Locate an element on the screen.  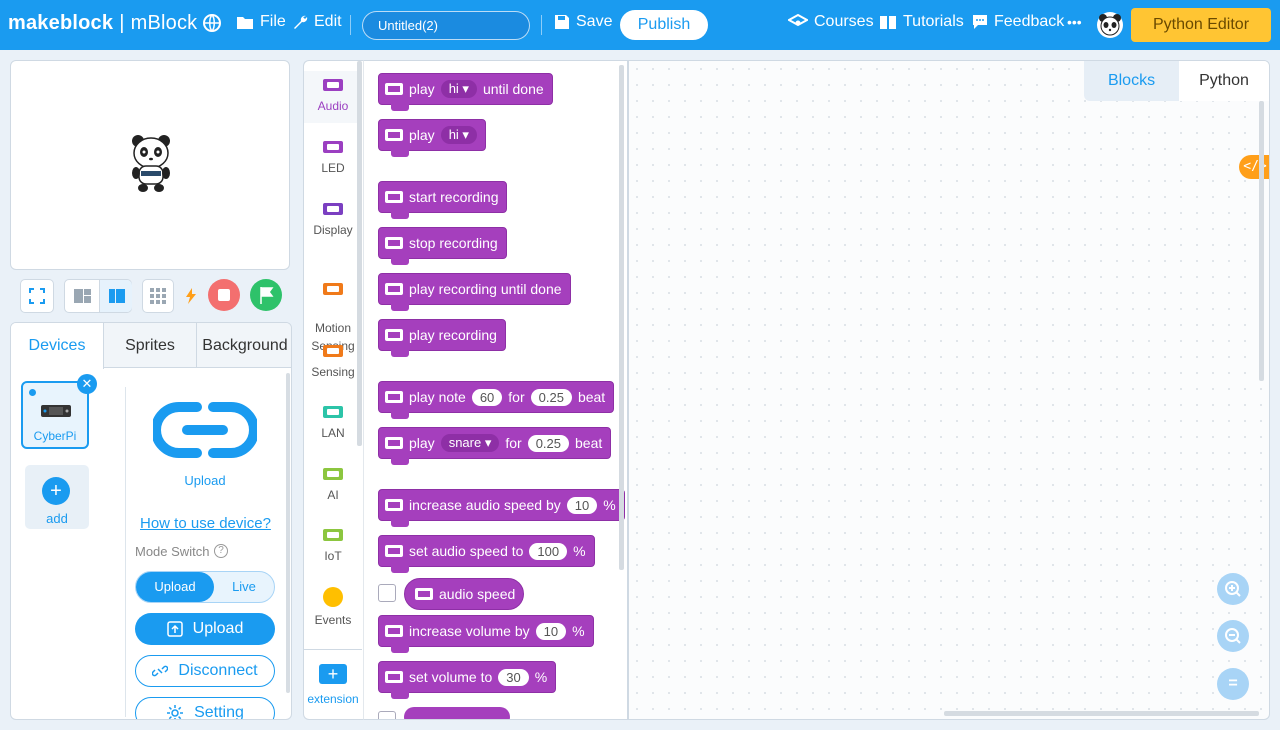
block-play-until-done: play hi ▾ until done is located at coordinates (465, 92).